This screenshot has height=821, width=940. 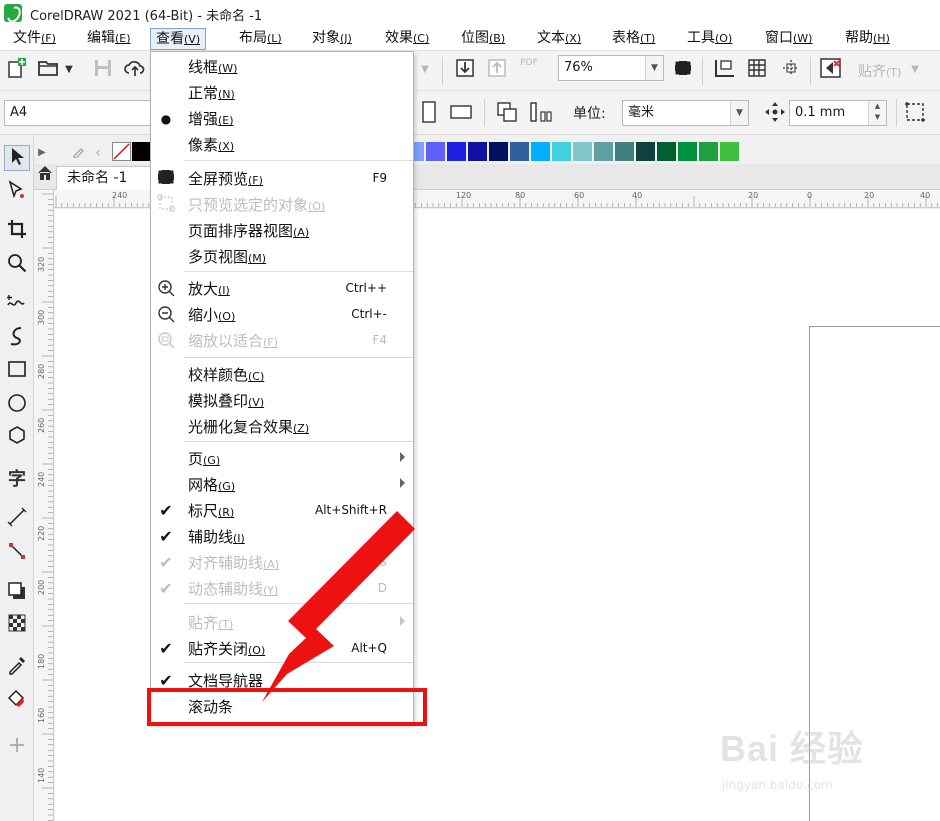 What do you see at coordinates (17, 594) in the screenshot?
I see `drop-shadow-tool-icon` at bounding box center [17, 594].